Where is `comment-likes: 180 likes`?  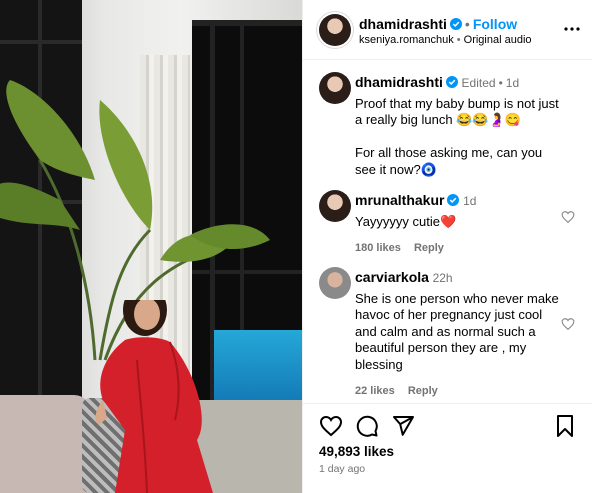 comment-likes: 180 likes is located at coordinates (378, 248).